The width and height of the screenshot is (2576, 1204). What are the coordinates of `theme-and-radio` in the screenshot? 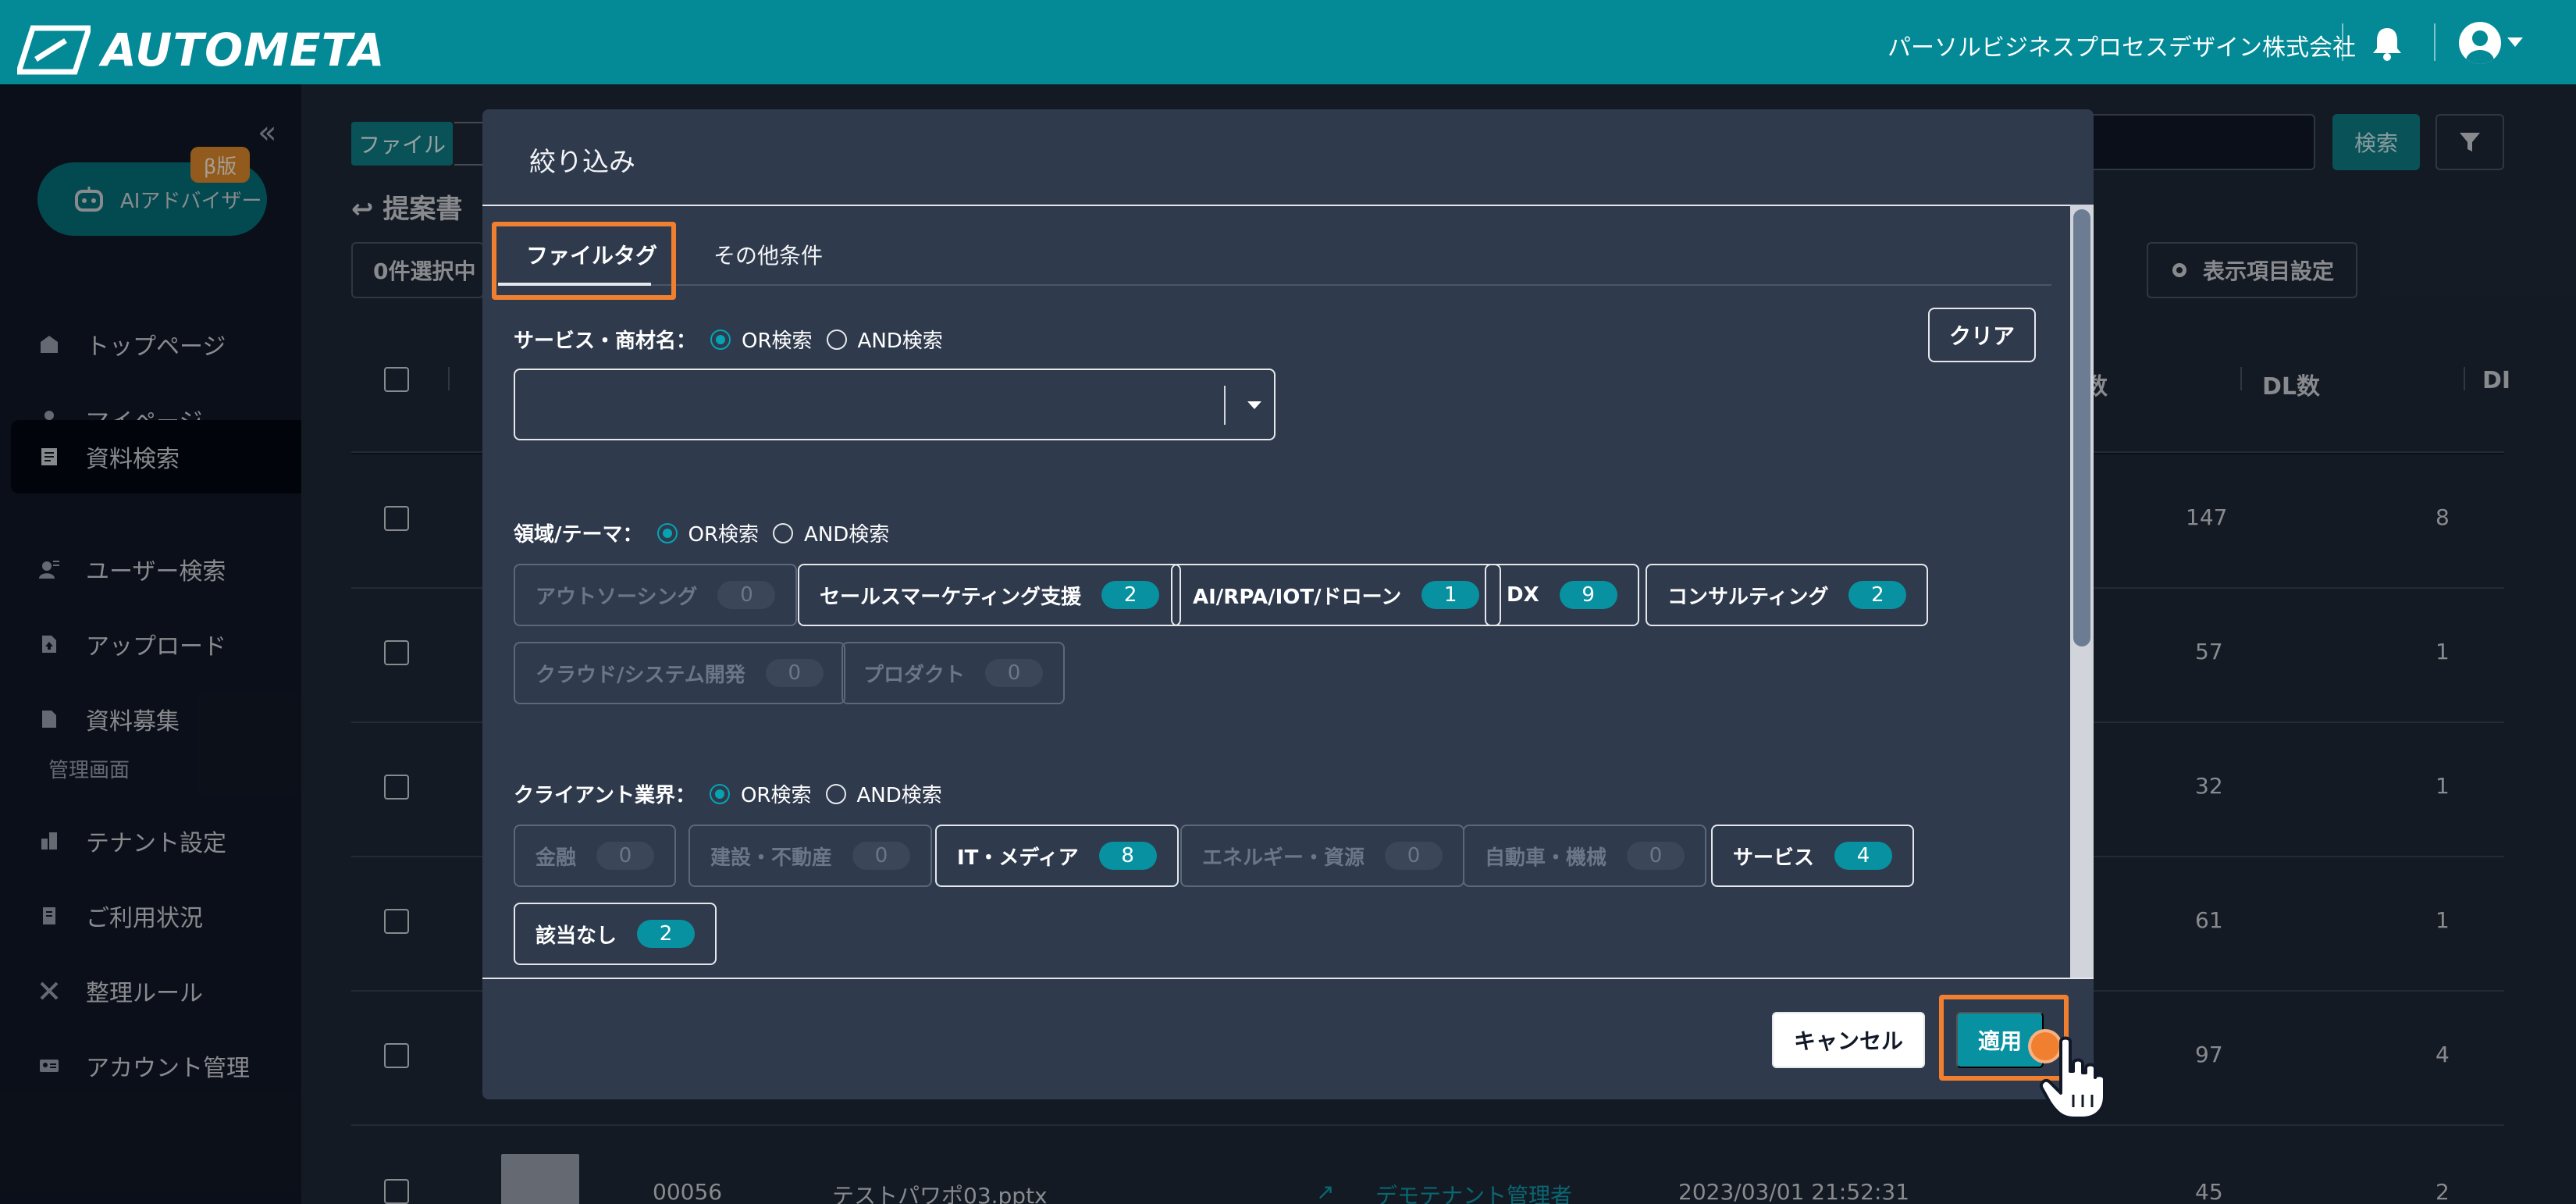 It's located at (783, 532).